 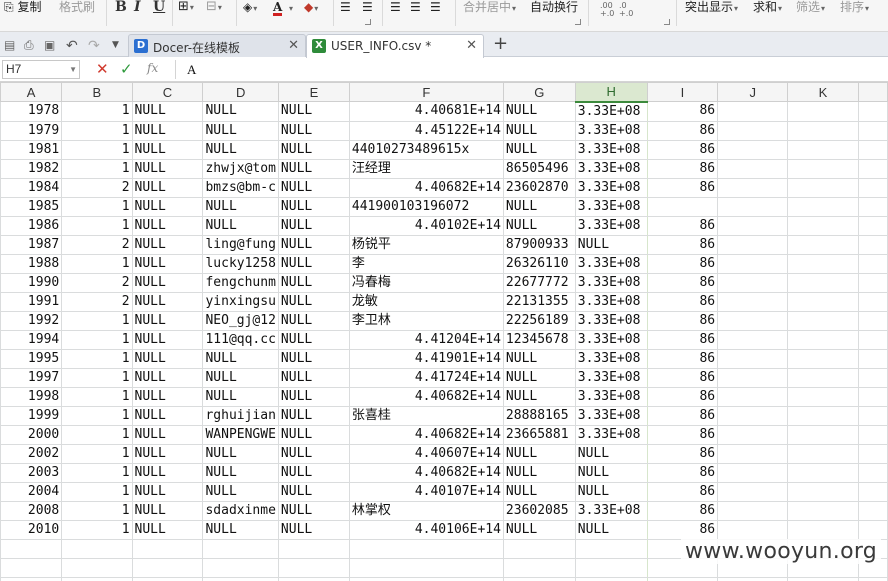 What do you see at coordinates (31, 282) in the screenshot?
I see `cell-a: 1990` at bounding box center [31, 282].